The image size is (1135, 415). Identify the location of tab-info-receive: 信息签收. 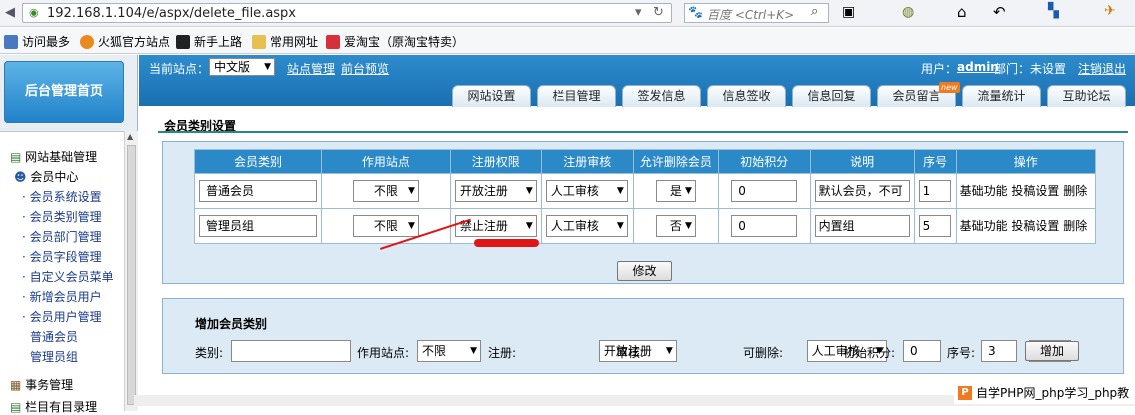
(746, 96).